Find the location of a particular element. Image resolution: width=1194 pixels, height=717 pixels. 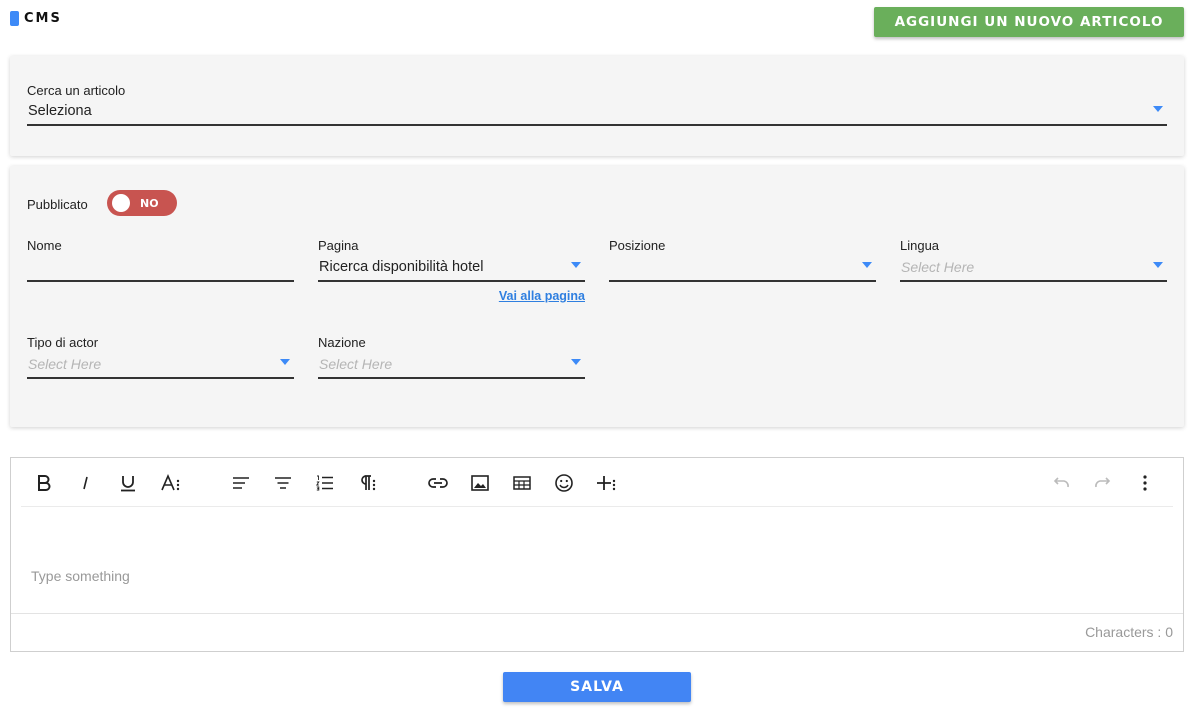

underline-icon is located at coordinates (128, 484).